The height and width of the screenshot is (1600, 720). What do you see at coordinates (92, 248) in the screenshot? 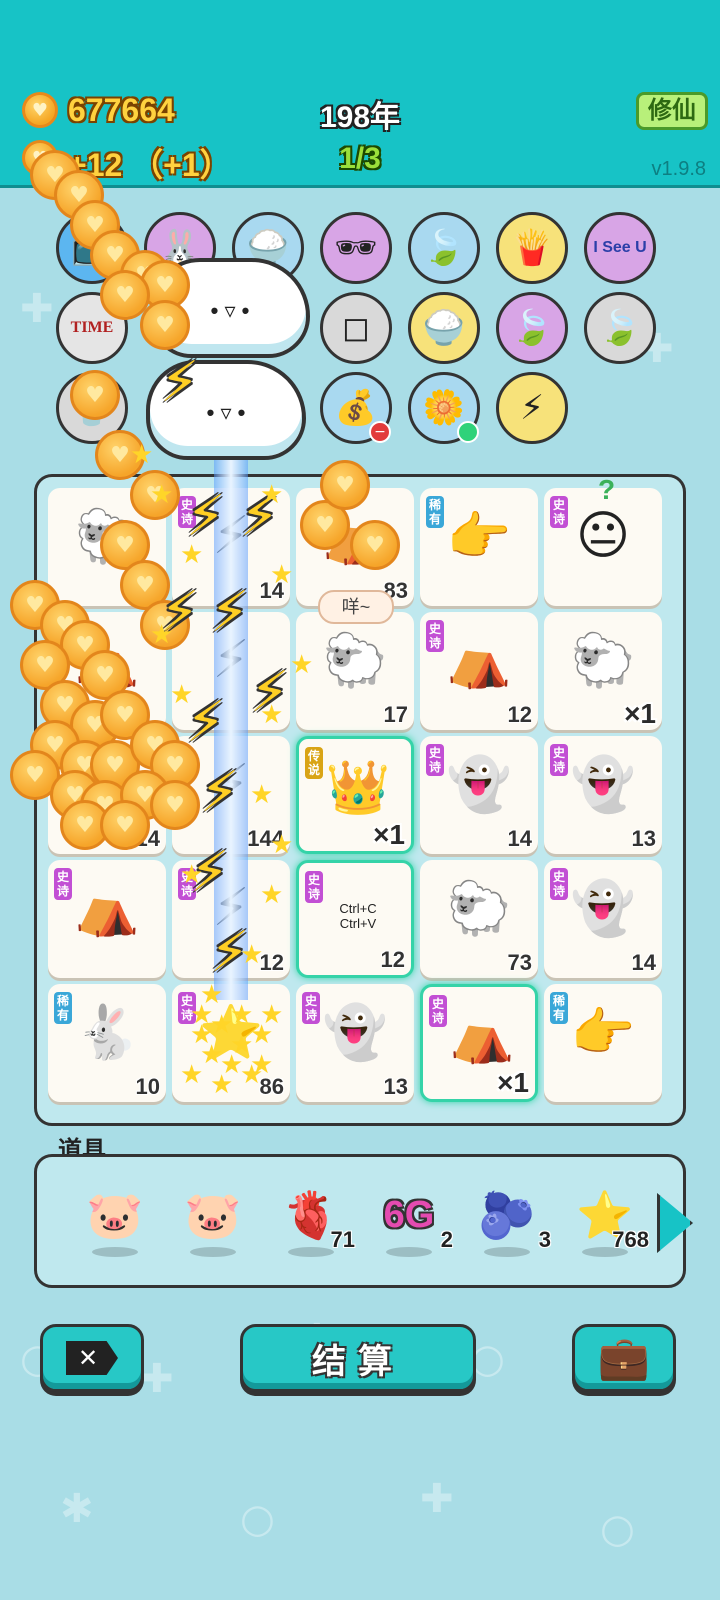
I see `tv-icon: 📺` at bounding box center [92, 248].